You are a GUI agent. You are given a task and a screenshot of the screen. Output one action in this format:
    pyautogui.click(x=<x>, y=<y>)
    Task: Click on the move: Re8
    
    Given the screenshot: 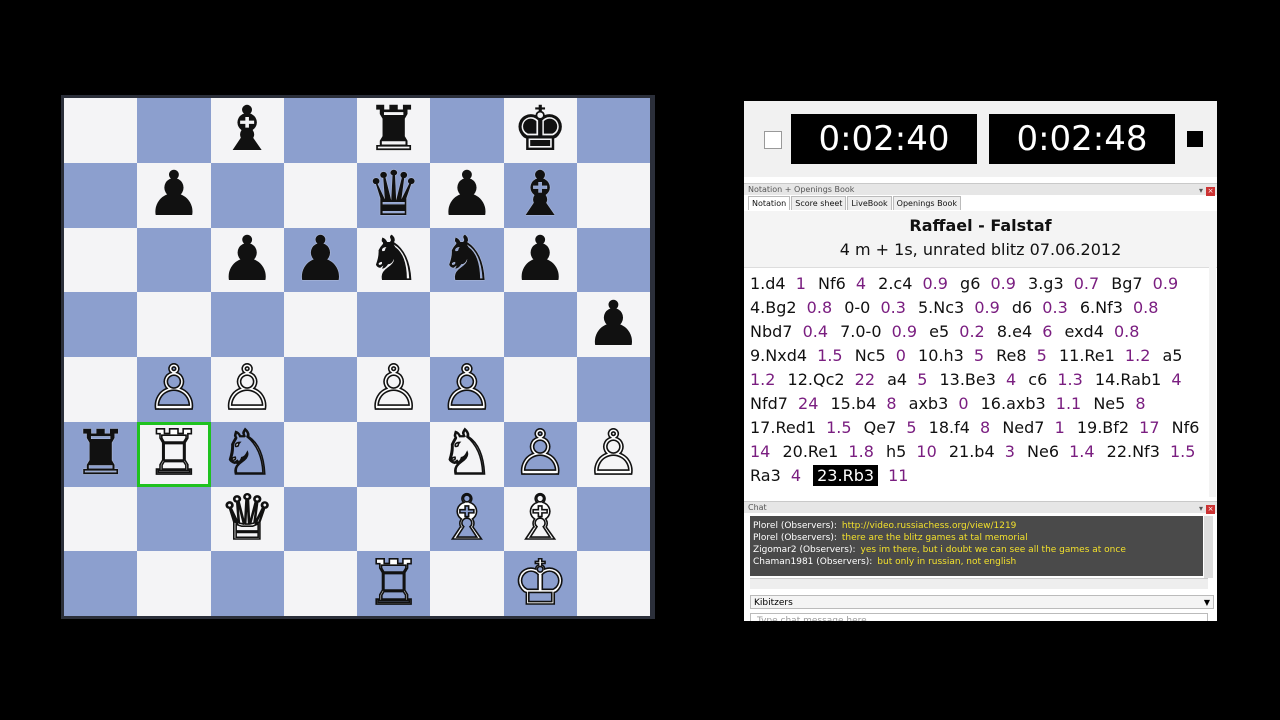 What is the action you would take?
    pyautogui.click(x=1011, y=355)
    